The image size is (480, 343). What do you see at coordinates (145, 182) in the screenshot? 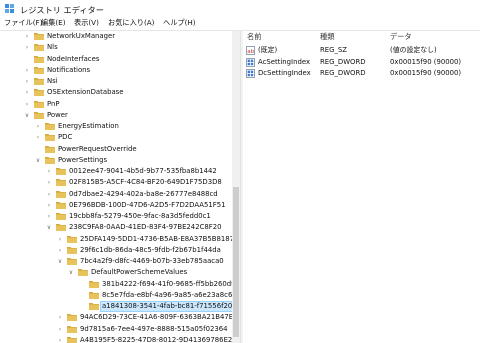
I see `tree-item-label: 02F815B5-A5CF-4C84-BF20-649D1F75D3D8` at bounding box center [145, 182].